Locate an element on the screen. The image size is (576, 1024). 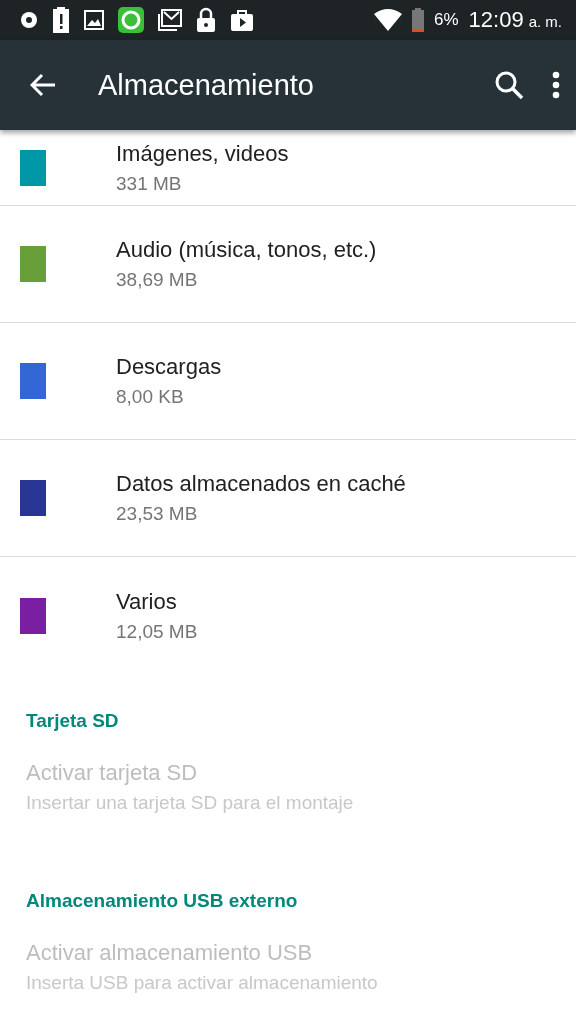
search-button is located at coordinates (509, 85).